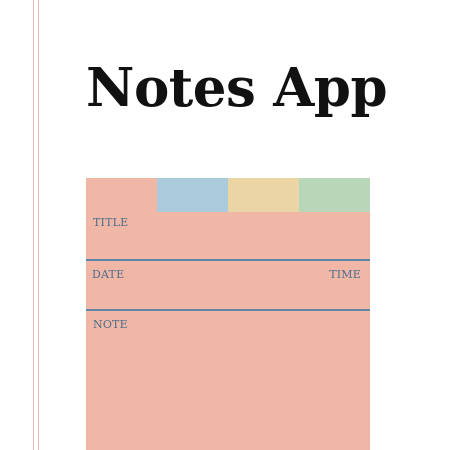  I want to click on date-divider, so click(228, 310).